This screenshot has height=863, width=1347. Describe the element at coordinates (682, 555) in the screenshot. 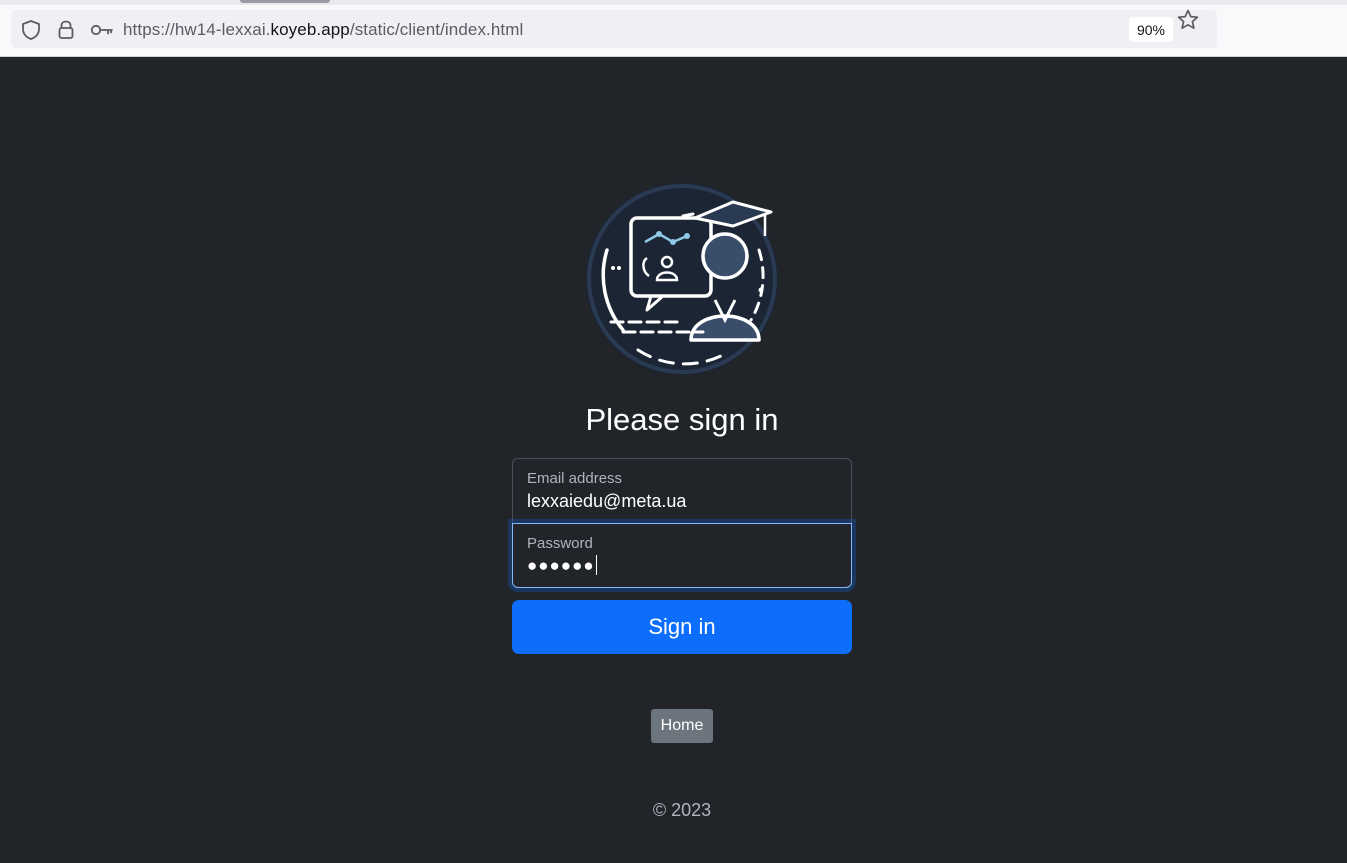

I see `password-field: Password ●●●●●●` at that location.